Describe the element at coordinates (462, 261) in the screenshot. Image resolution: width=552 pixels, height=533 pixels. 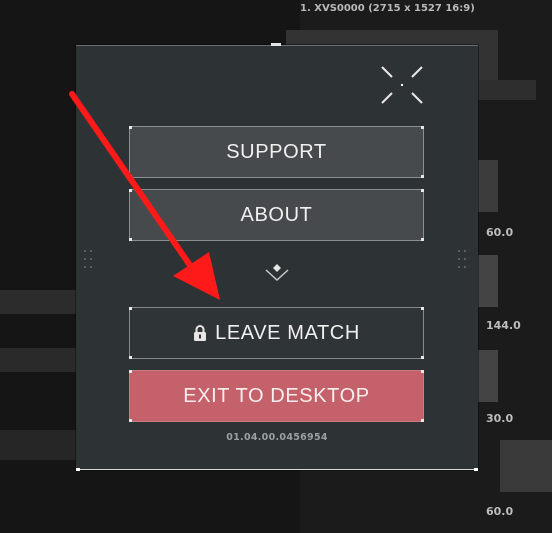
I see `right-grip-dots` at that location.